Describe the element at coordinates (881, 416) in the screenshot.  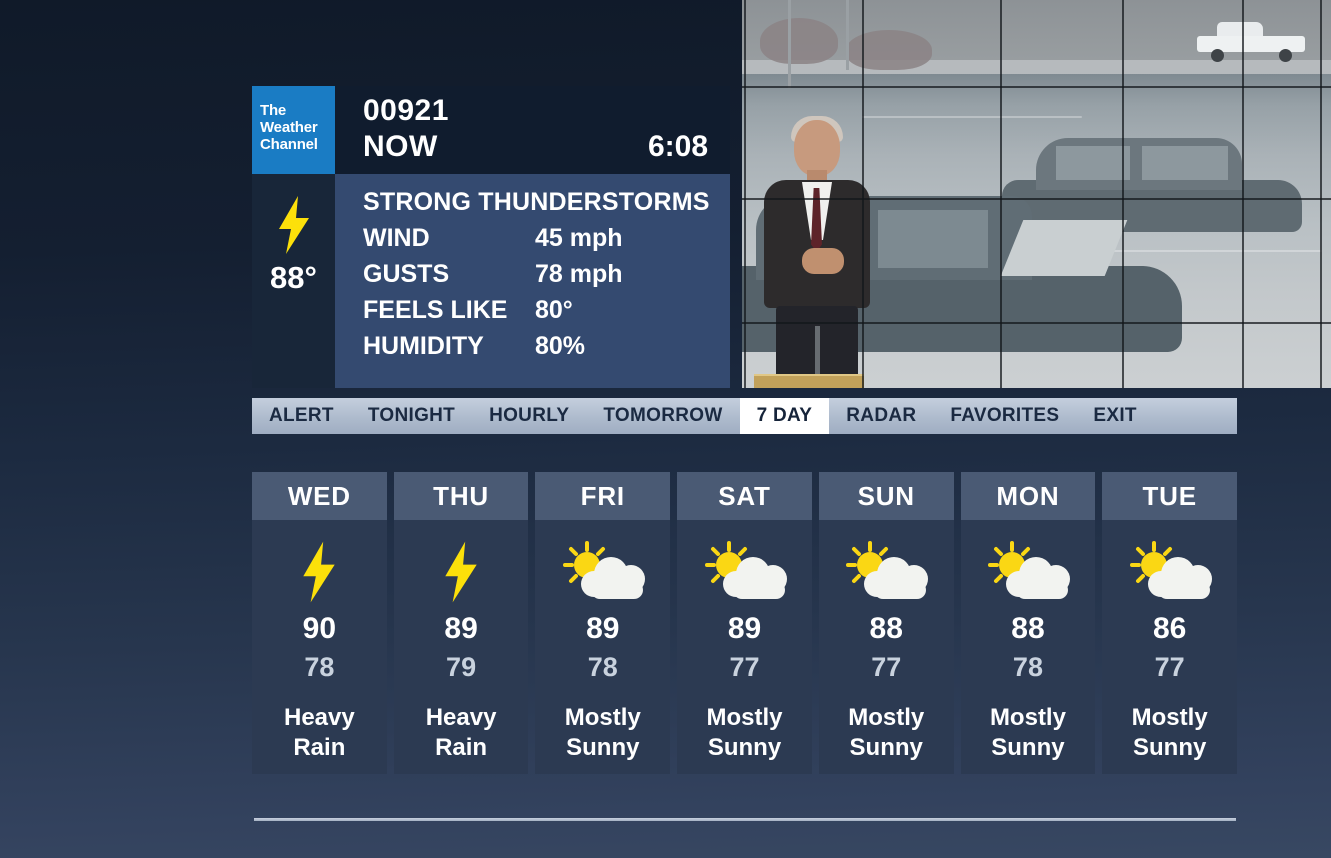
I see `nav-item-radar: RADAR` at that location.